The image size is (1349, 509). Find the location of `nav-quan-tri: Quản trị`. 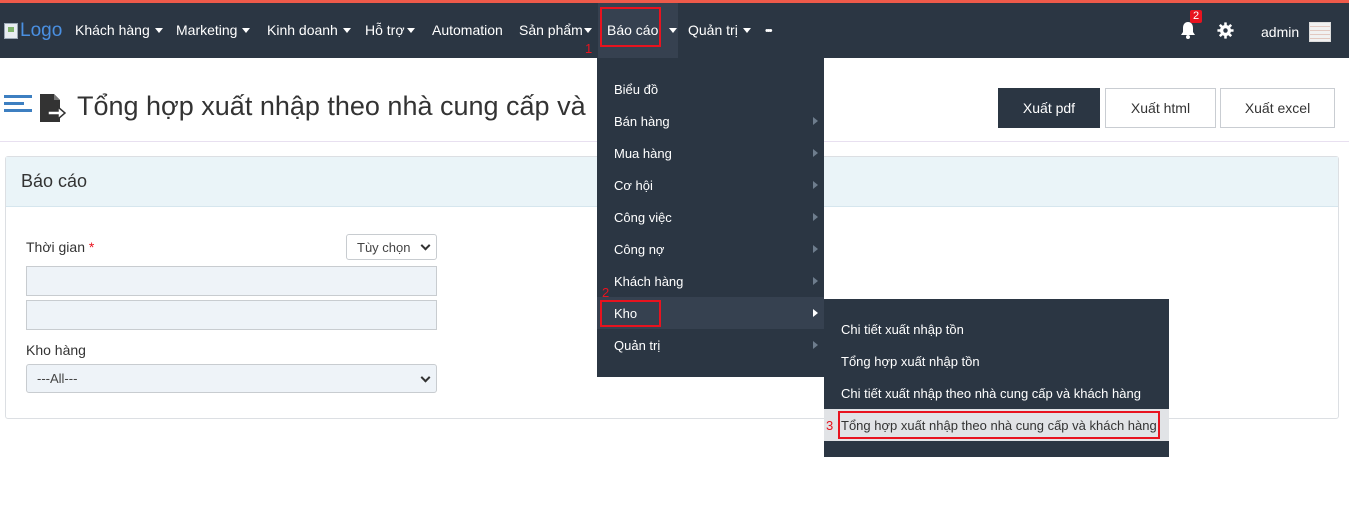

nav-quan-tri: Quản trị is located at coordinates (719, 30).